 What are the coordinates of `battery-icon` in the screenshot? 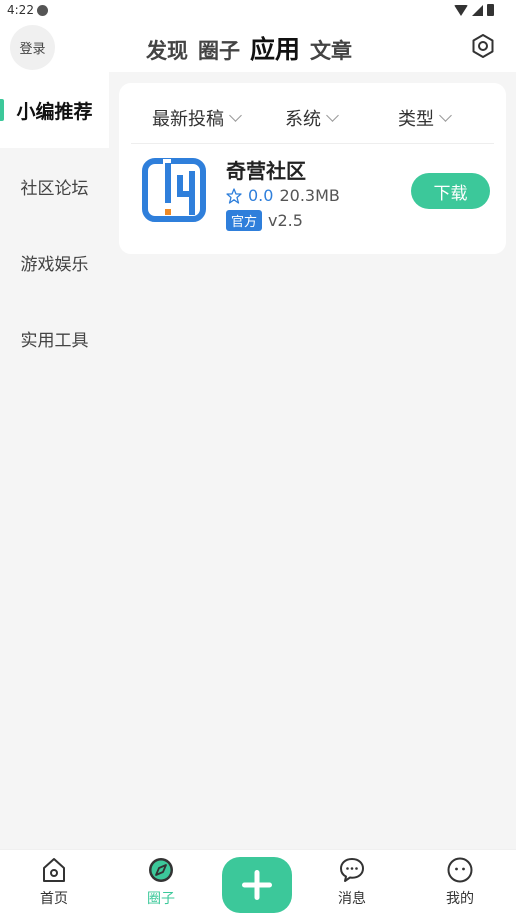 It's located at (490, 10).